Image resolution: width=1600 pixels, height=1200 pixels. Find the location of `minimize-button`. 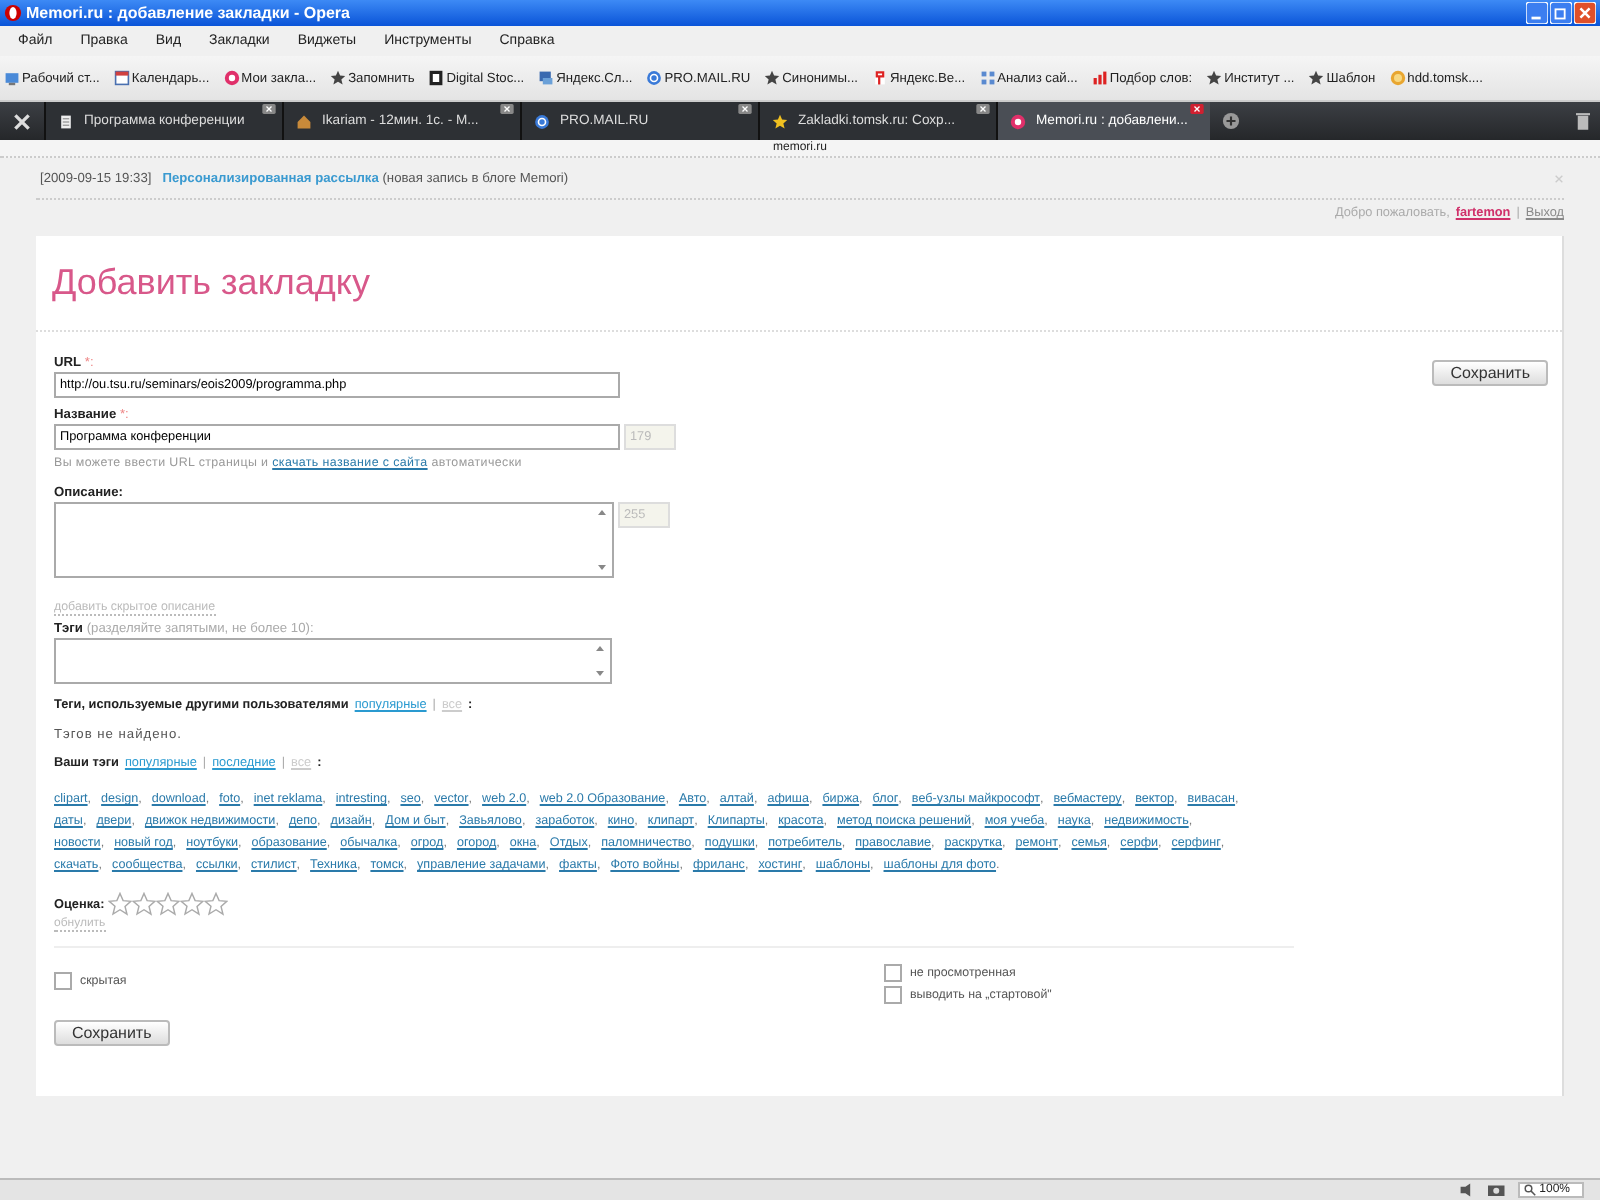

minimize-button is located at coordinates (1537, 13).